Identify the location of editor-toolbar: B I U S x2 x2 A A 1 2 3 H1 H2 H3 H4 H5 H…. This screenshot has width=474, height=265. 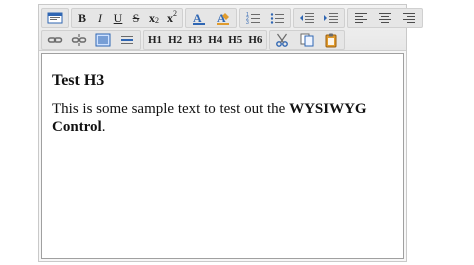
(231, 28).